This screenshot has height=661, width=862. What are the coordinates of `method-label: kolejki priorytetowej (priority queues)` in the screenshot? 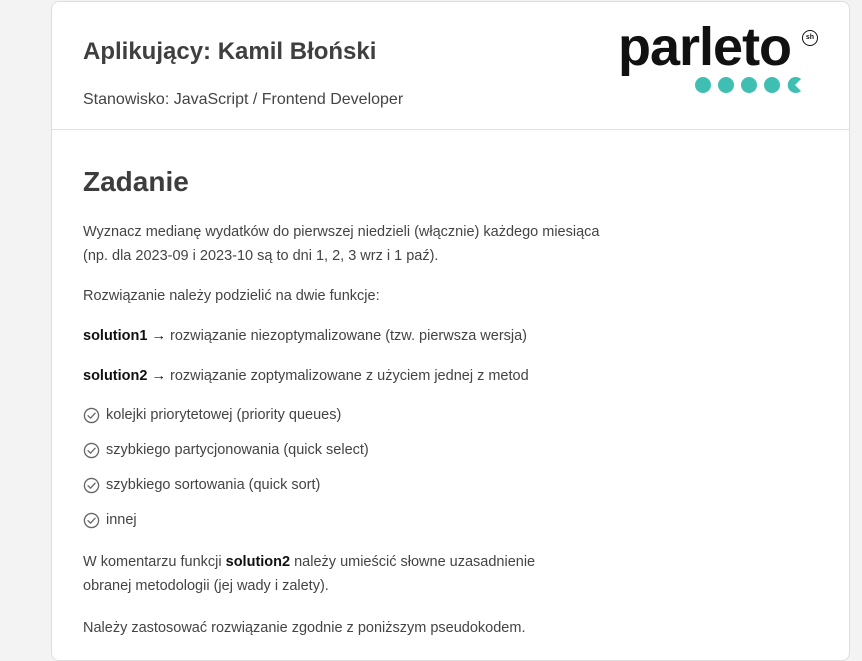 It's located at (224, 415).